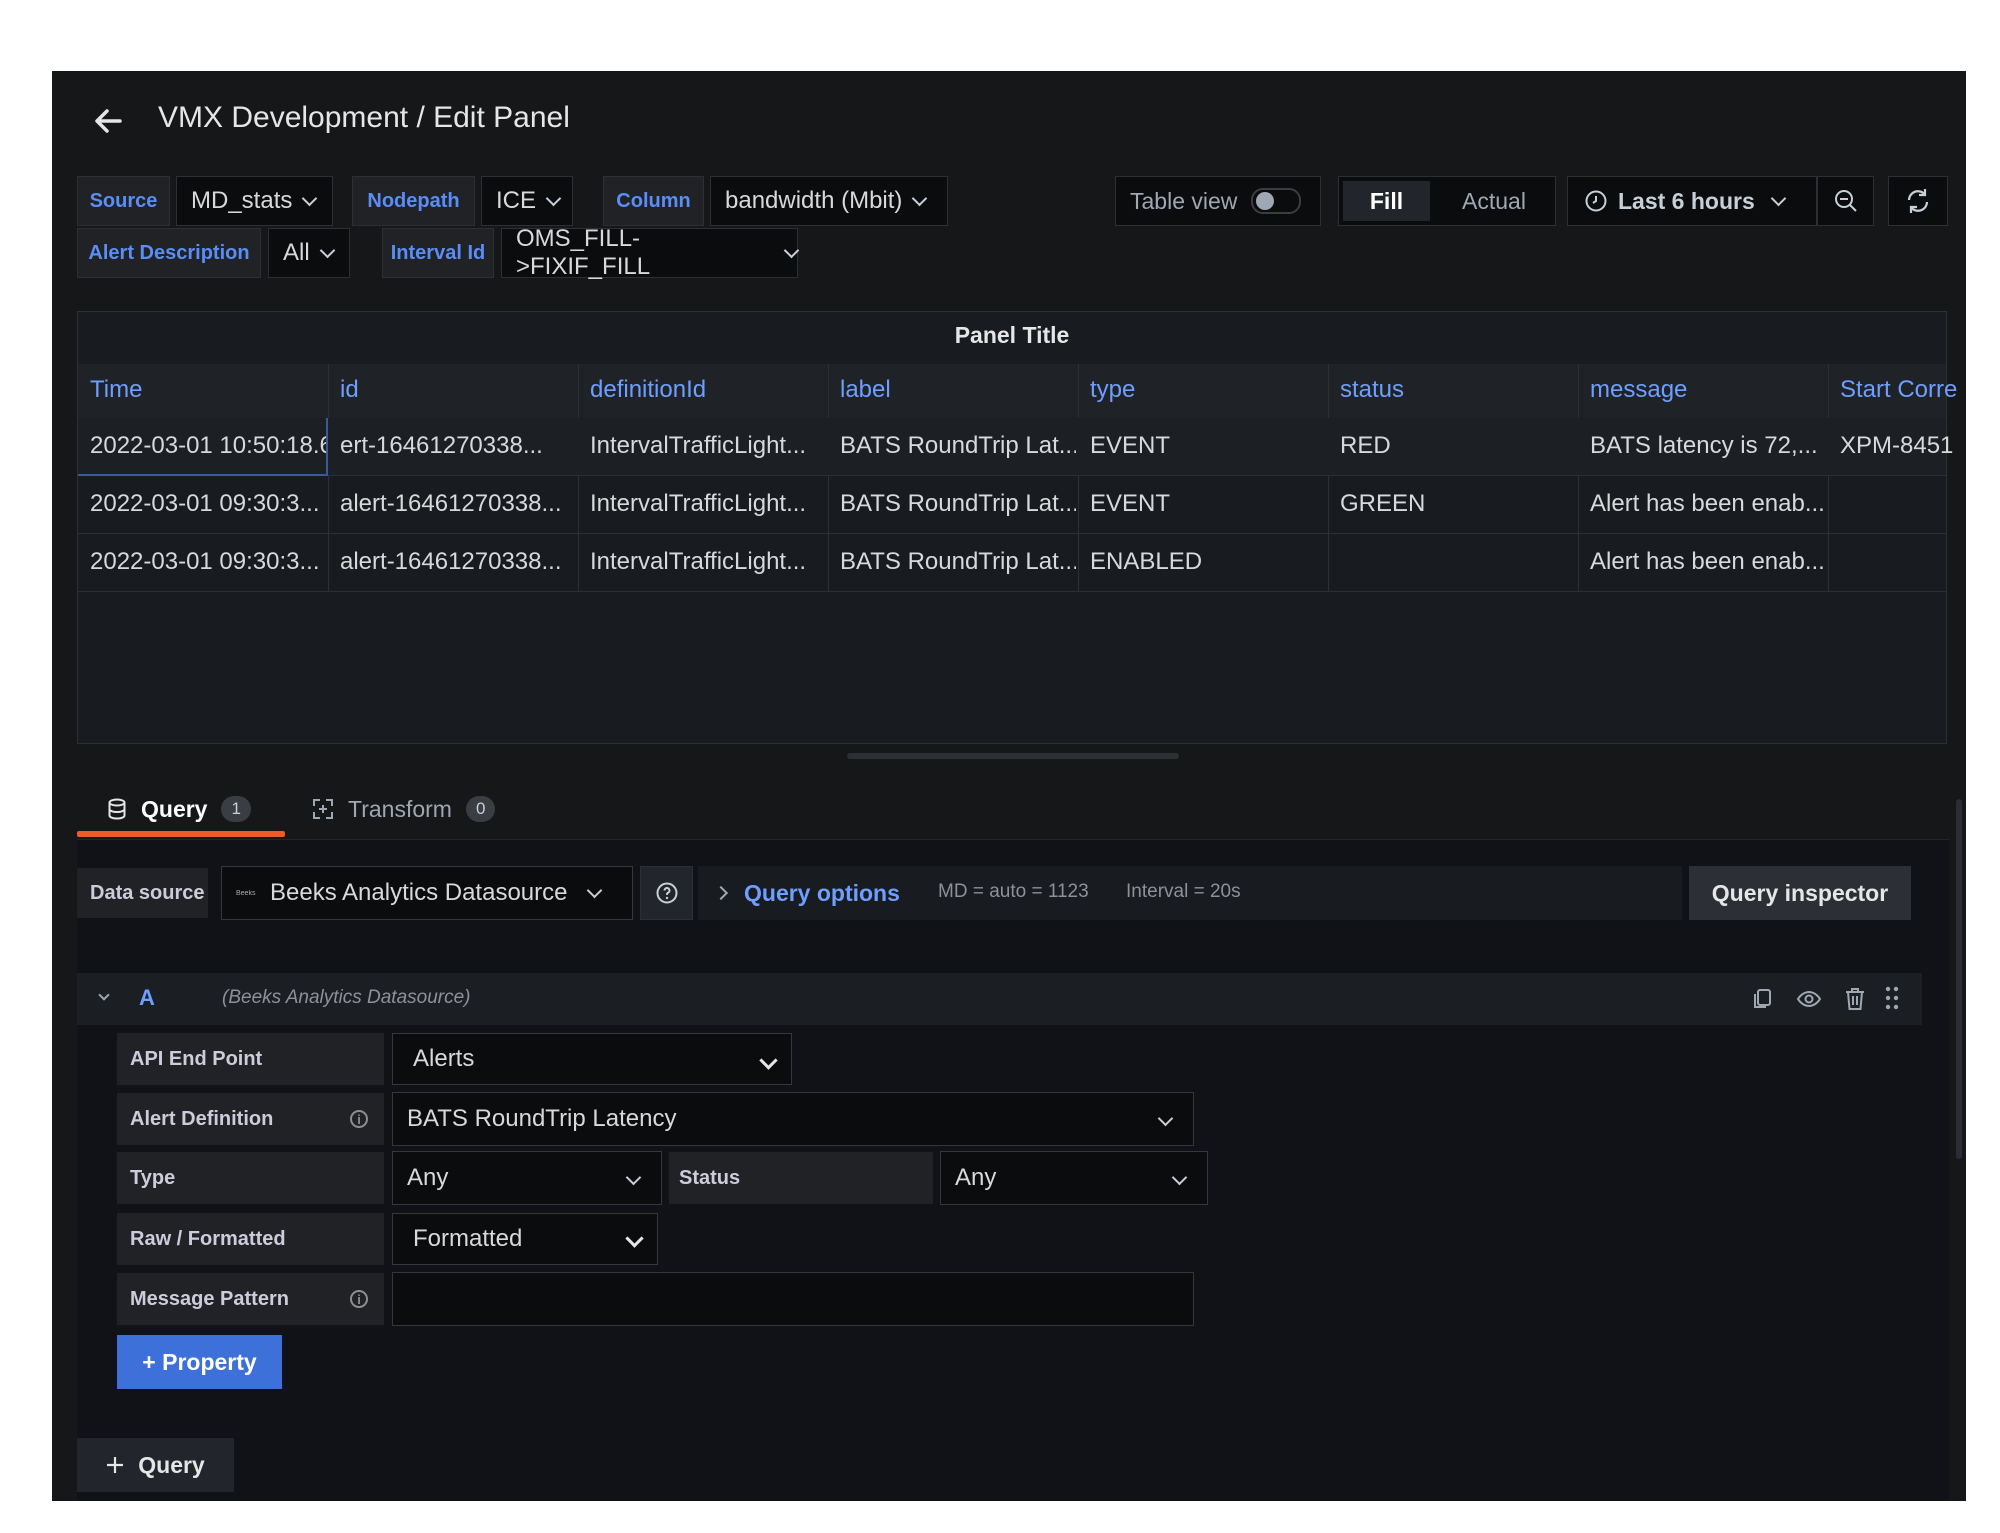 Image resolution: width=2000 pixels, height=1533 pixels. What do you see at coordinates (1686, 200) in the screenshot?
I see `time-range-label: Last 6 hours` at bounding box center [1686, 200].